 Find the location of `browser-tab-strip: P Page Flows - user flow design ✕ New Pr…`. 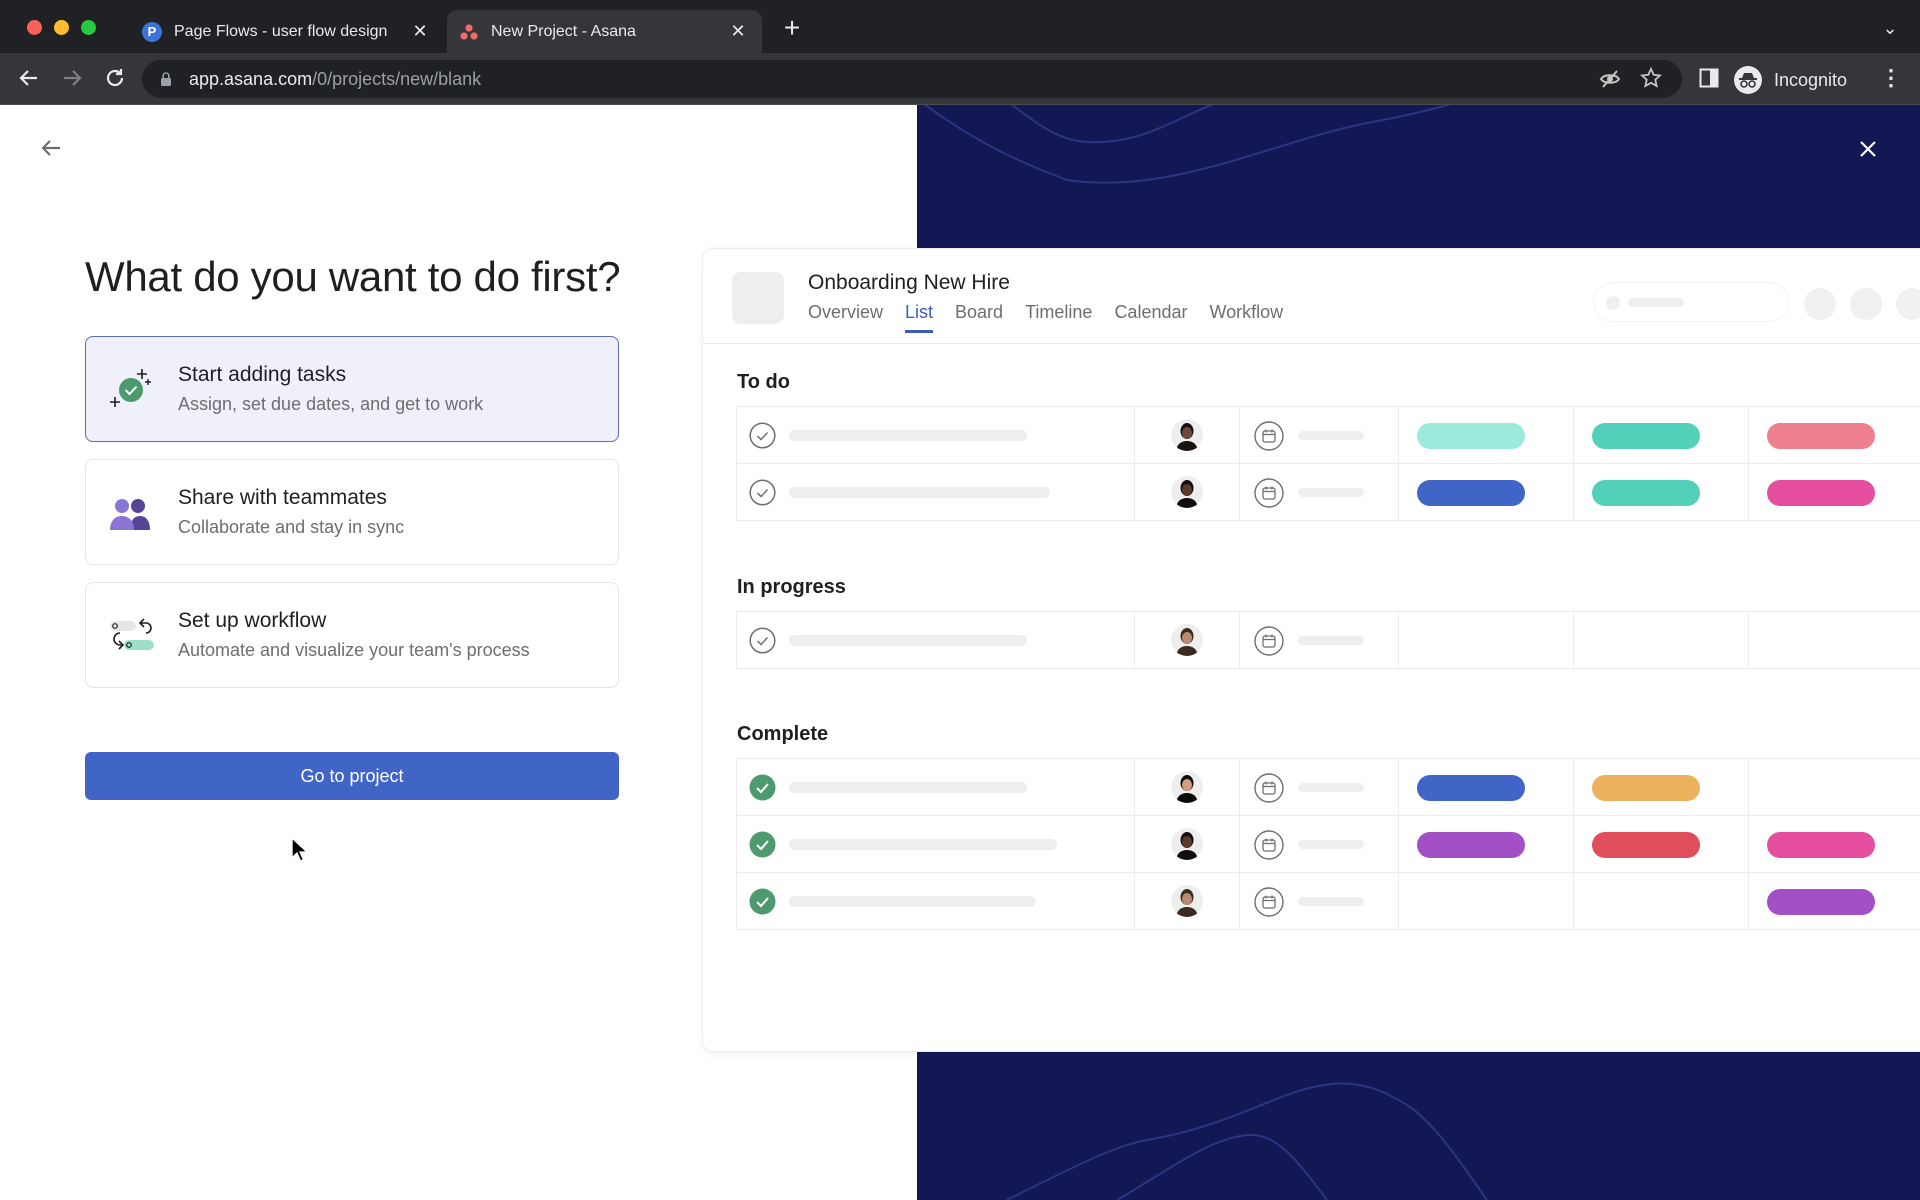

browser-tab-strip: P Page Flows - user flow design ✕ New Pr… is located at coordinates (960, 26).